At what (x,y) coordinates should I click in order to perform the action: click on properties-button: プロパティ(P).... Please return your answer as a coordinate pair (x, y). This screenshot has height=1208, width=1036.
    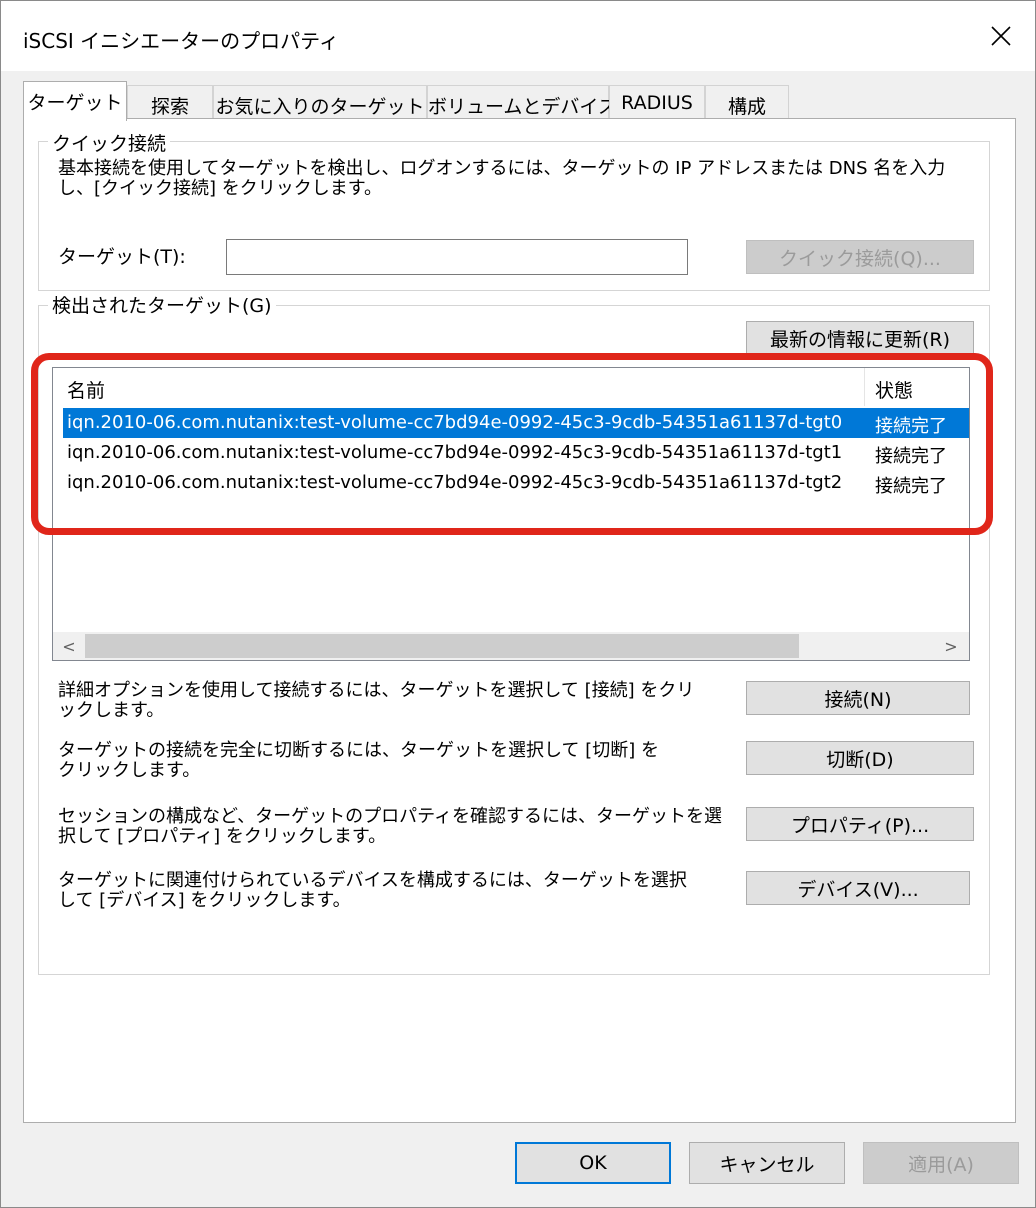
    Looking at the image, I should click on (860, 824).